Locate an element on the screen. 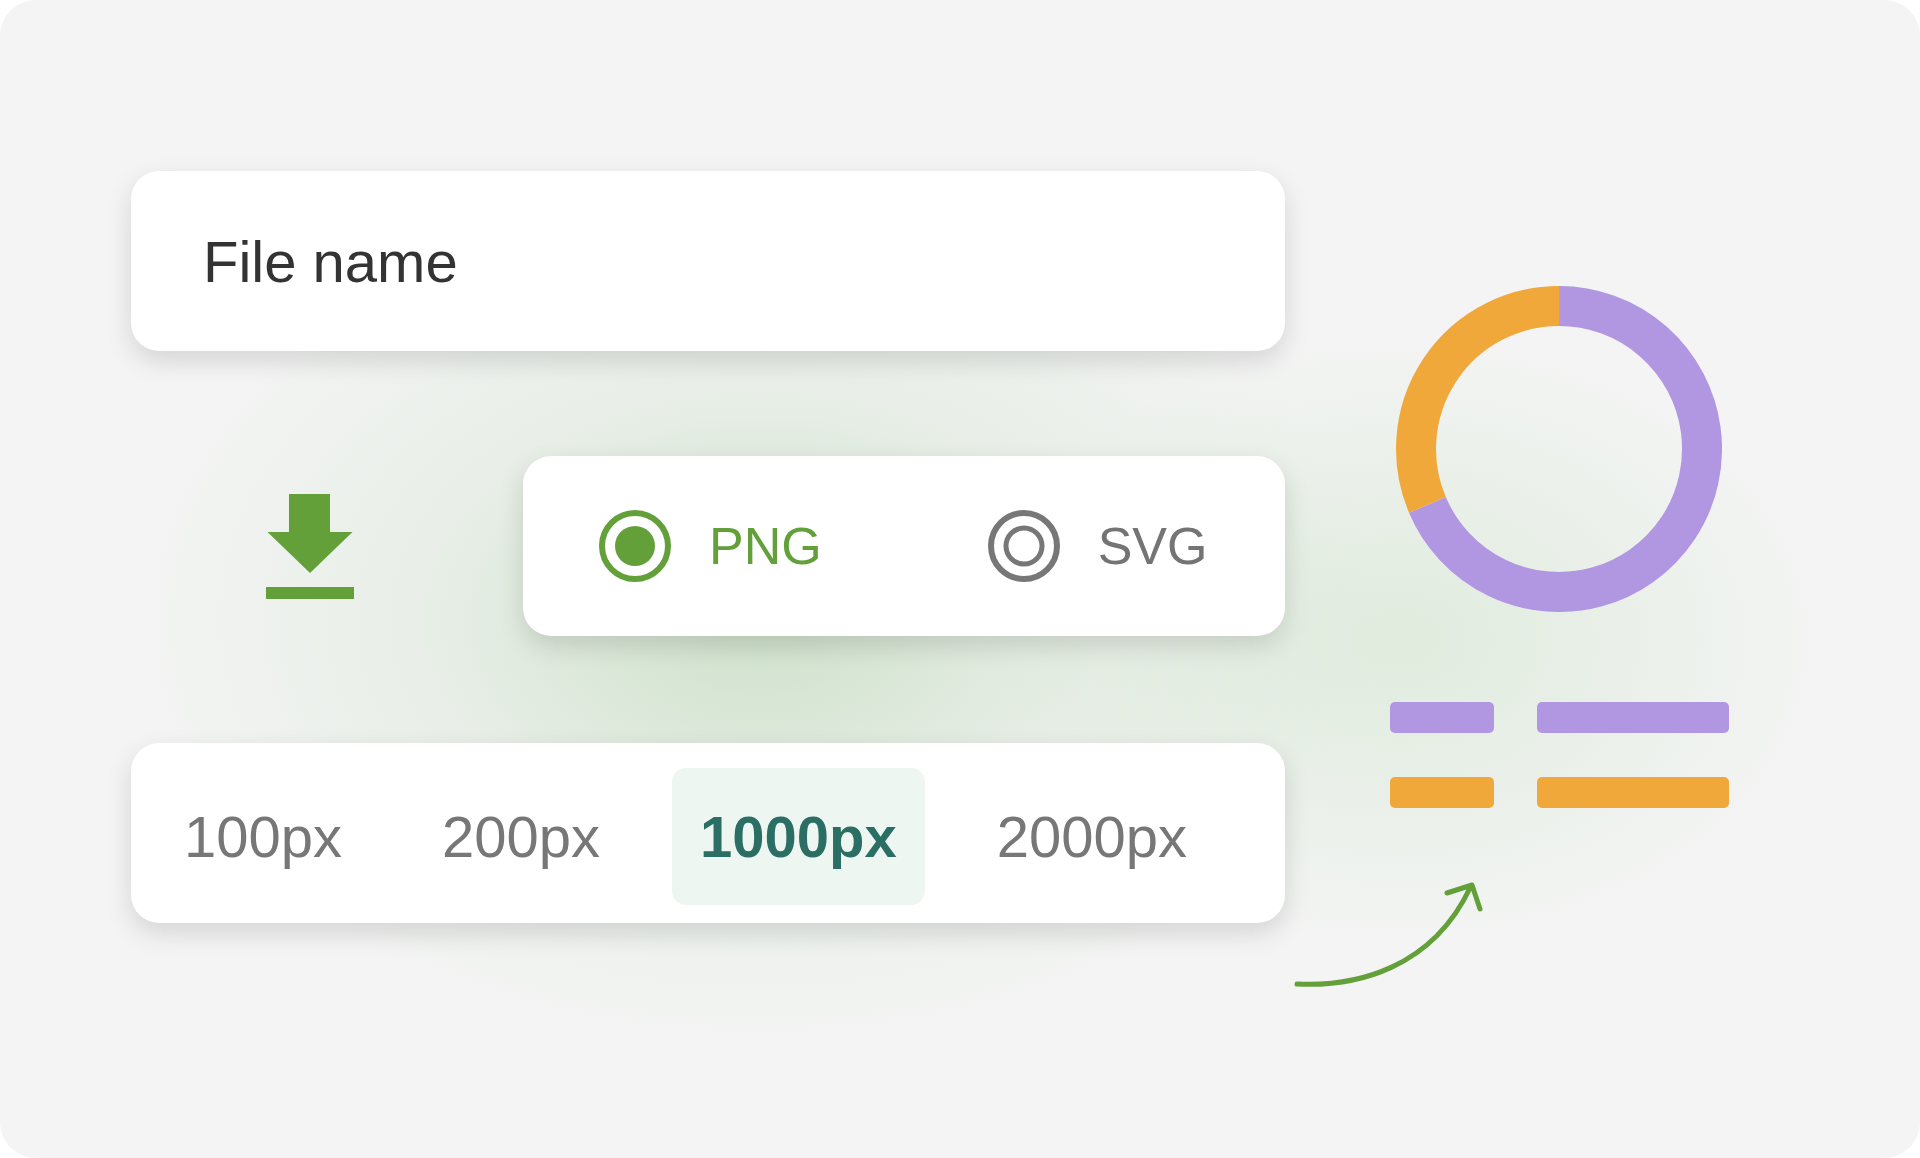 Image resolution: width=1920 pixels, height=1158 pixels. size-option: 200px is located at coordinates (521, 836).